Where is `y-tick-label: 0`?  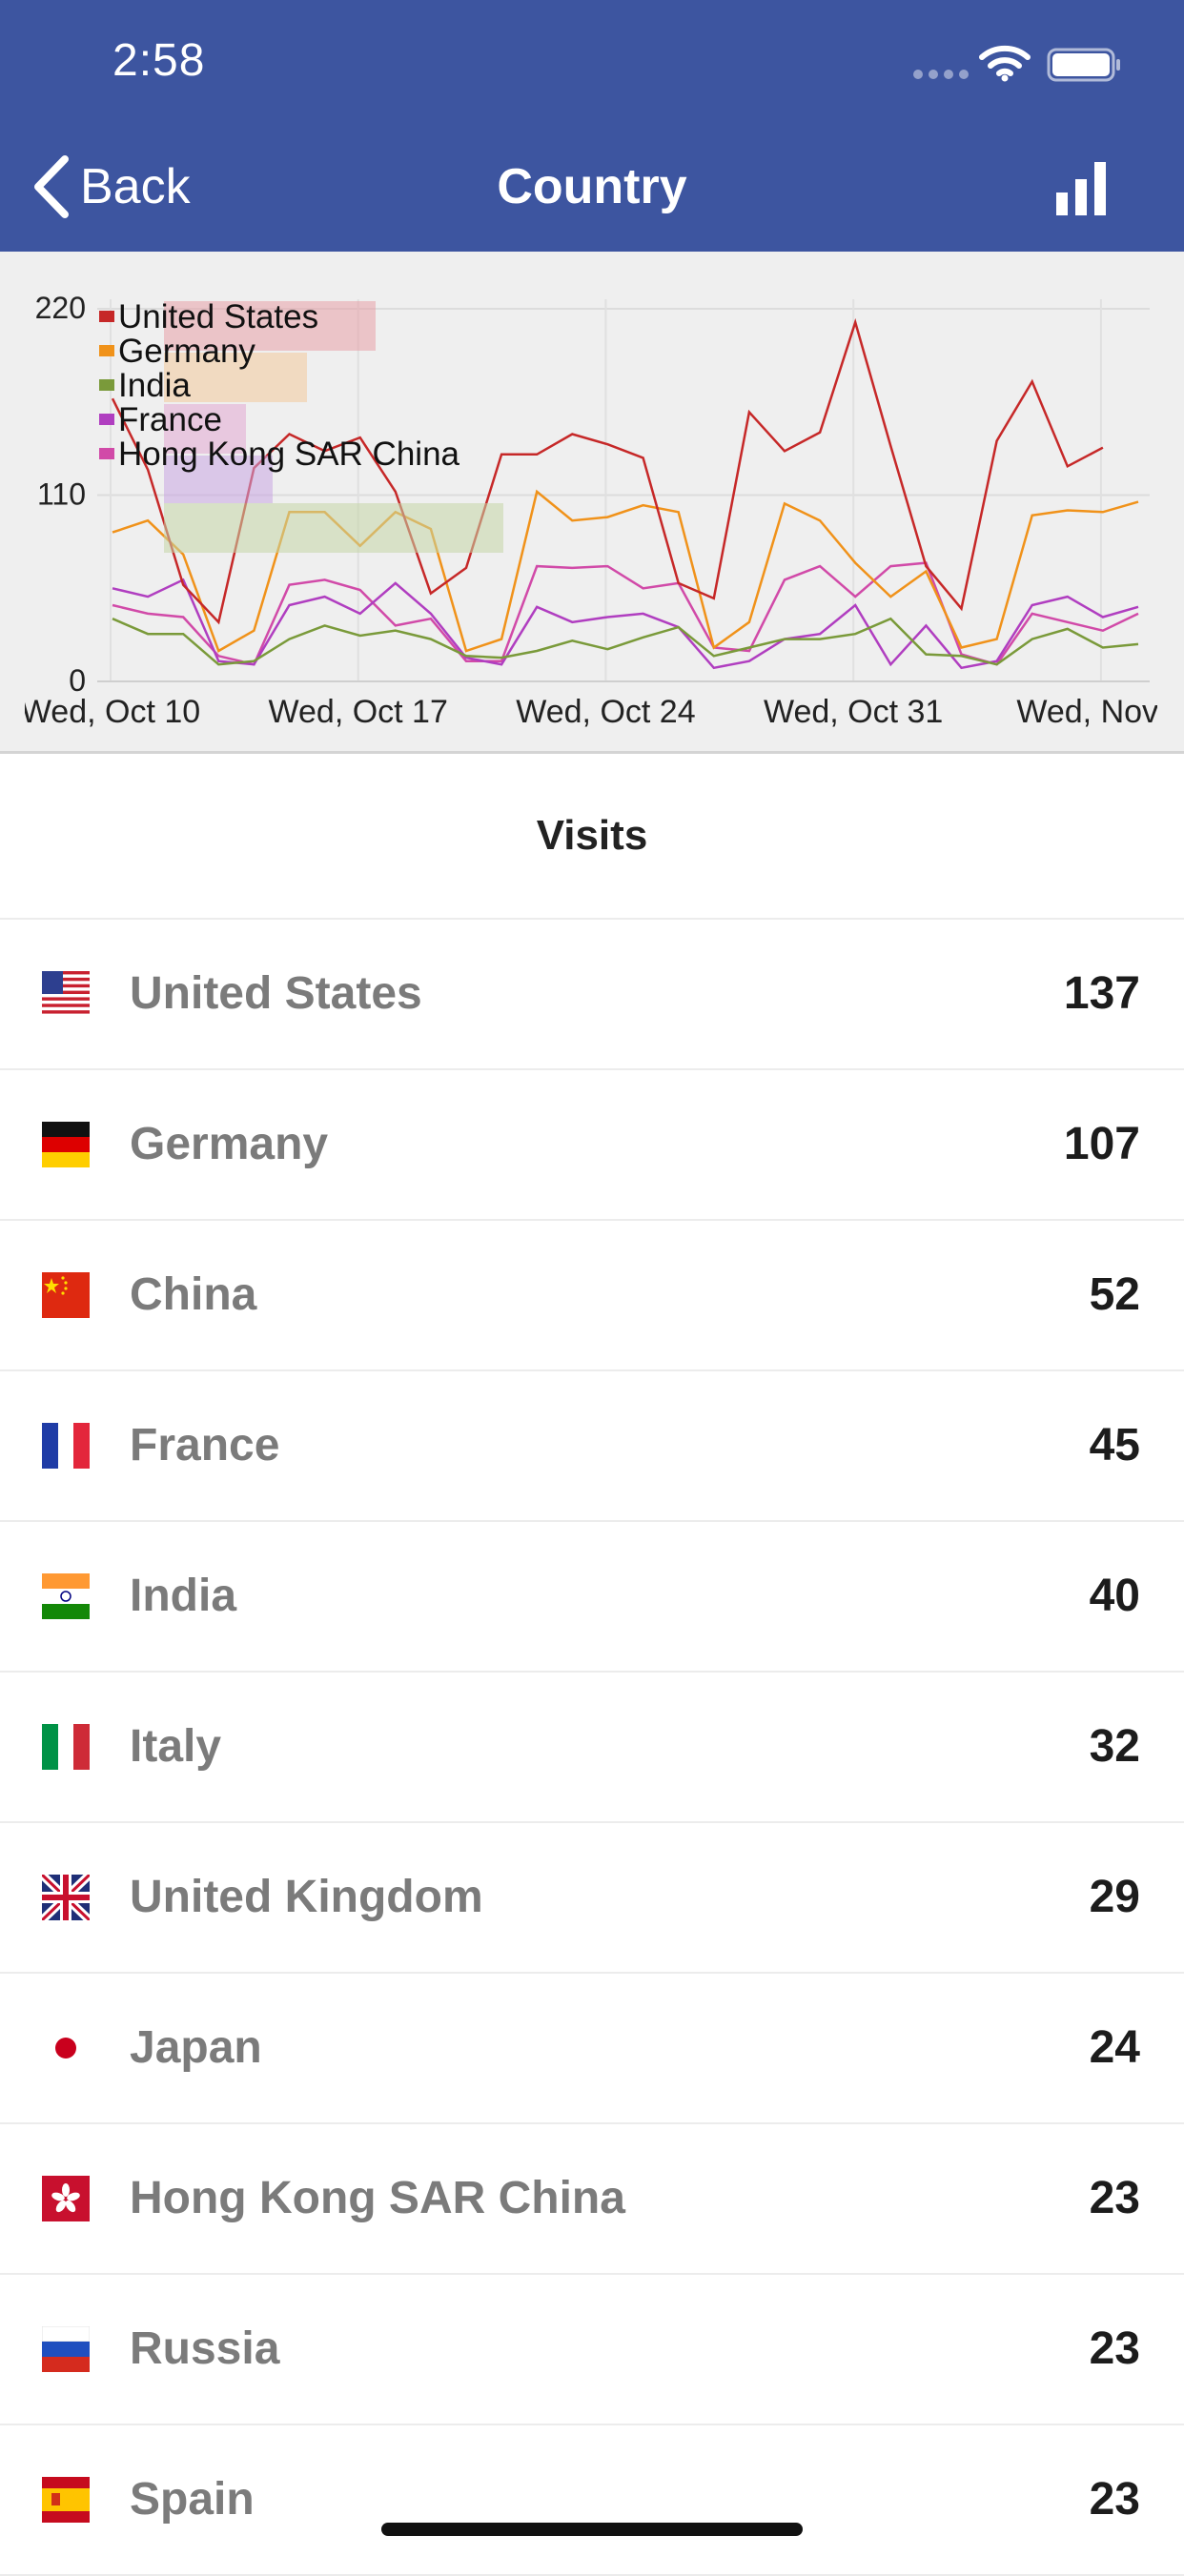
y-tick-label: 0 is located at coordinates (77, 681).